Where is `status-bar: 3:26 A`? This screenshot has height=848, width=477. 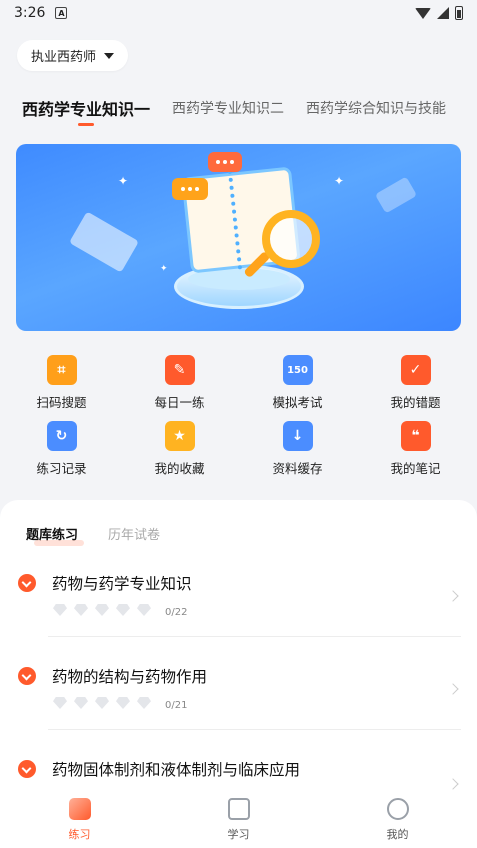
status-bar: 3:26 A is located at coordinates (238, 13).